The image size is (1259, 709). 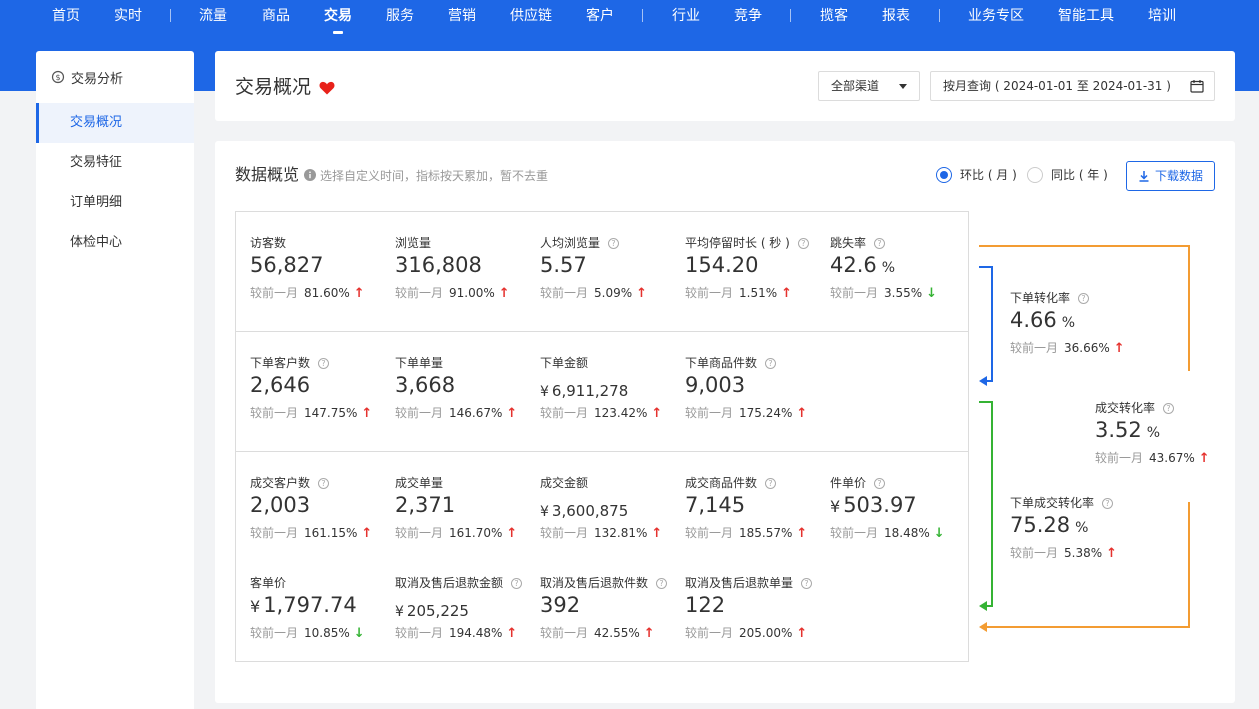 I want to click on green-connector, so click(x=986, y=504).